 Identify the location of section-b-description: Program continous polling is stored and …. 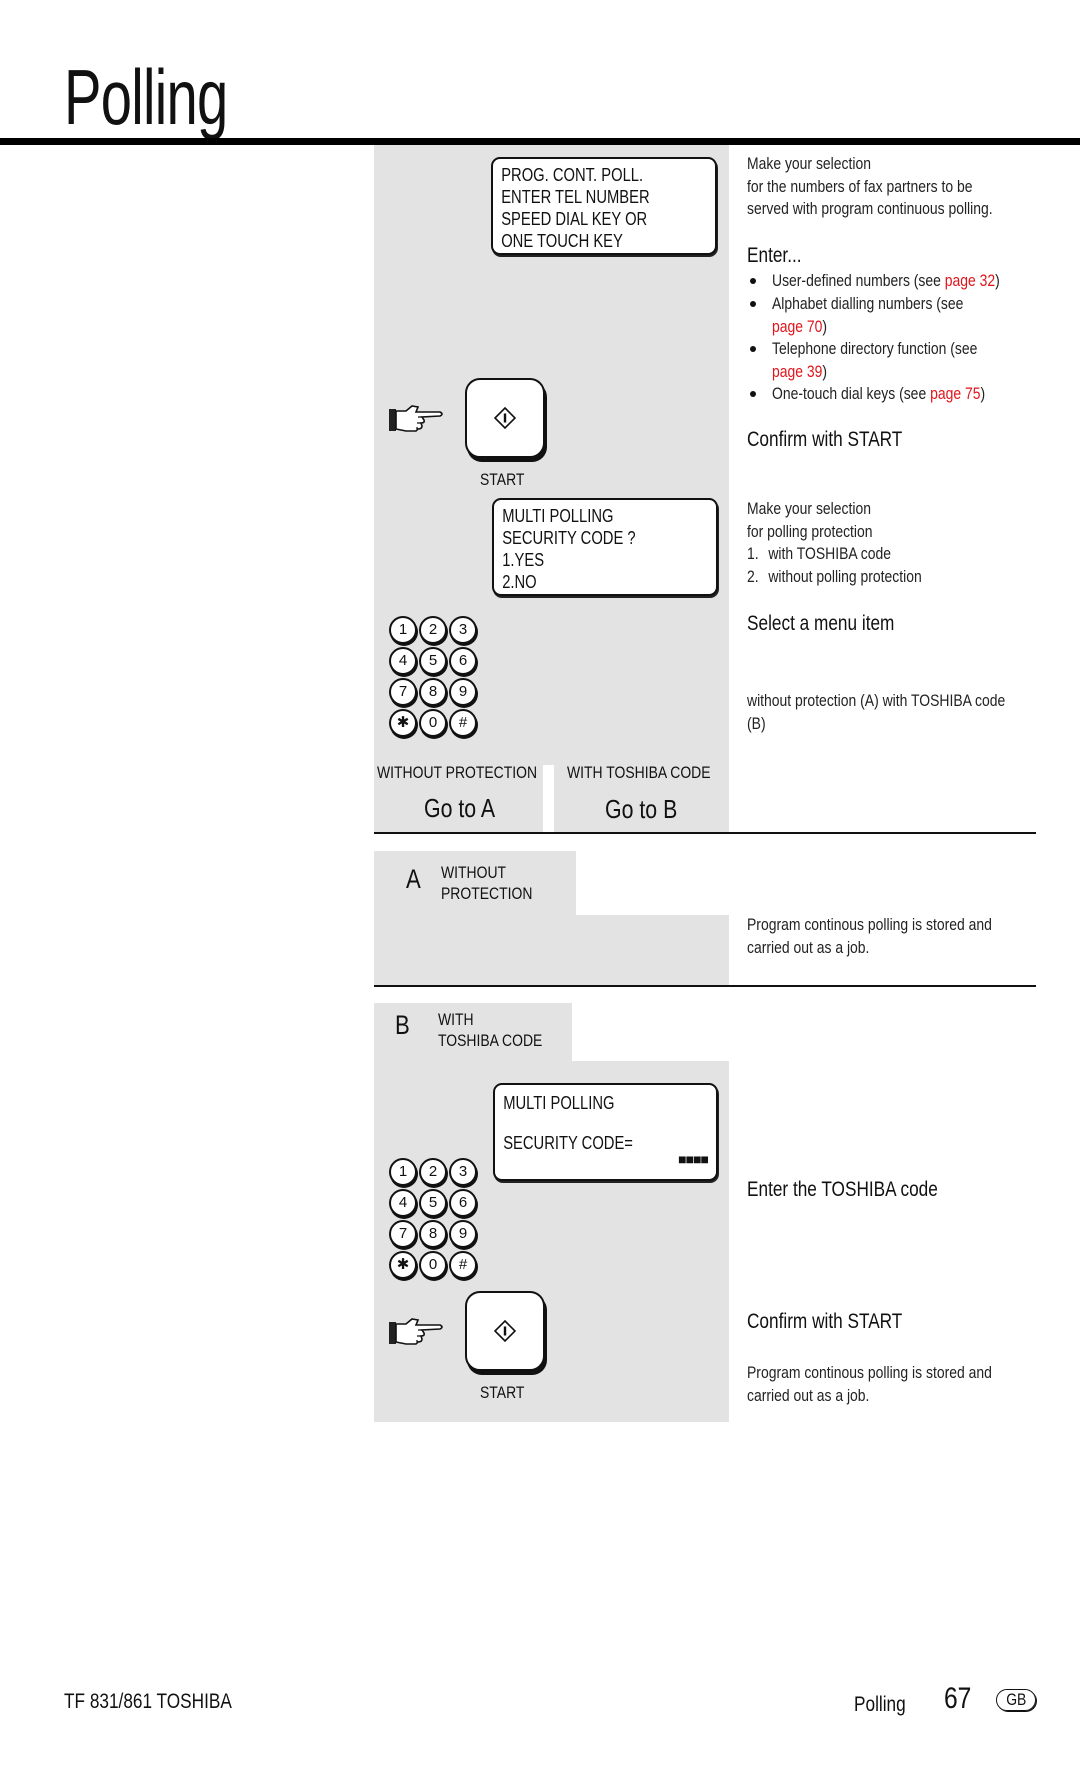
(869, 1384).